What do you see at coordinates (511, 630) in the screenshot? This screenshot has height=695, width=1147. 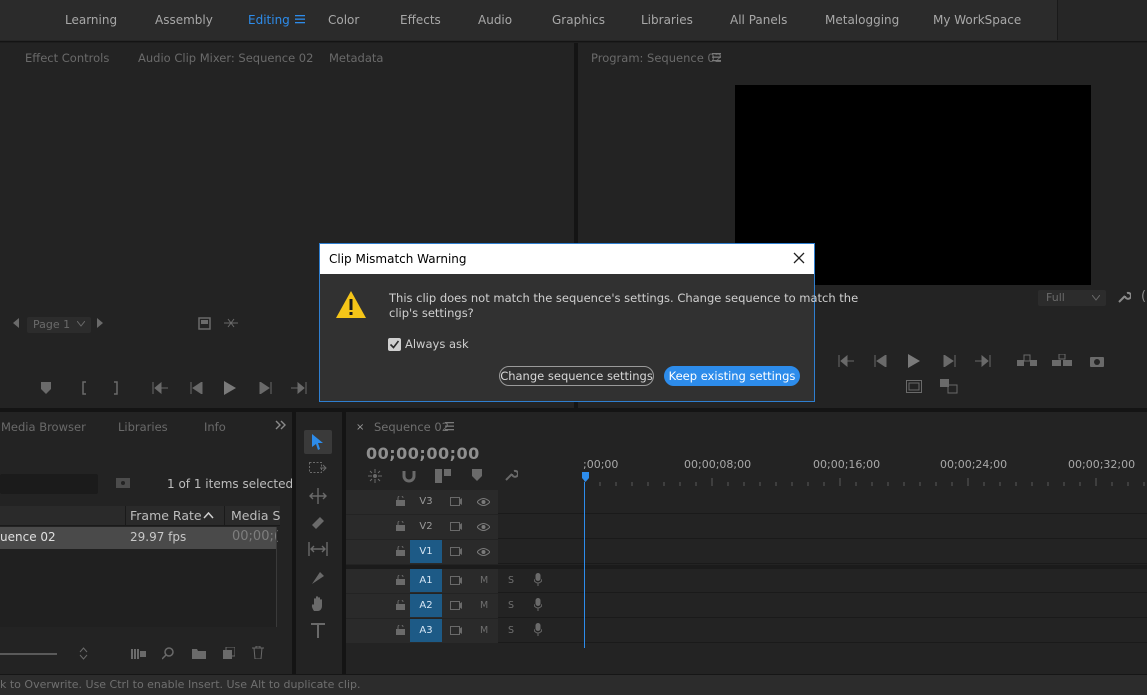 I see `solo-button-a3: S` at bounding box center [511, 630].